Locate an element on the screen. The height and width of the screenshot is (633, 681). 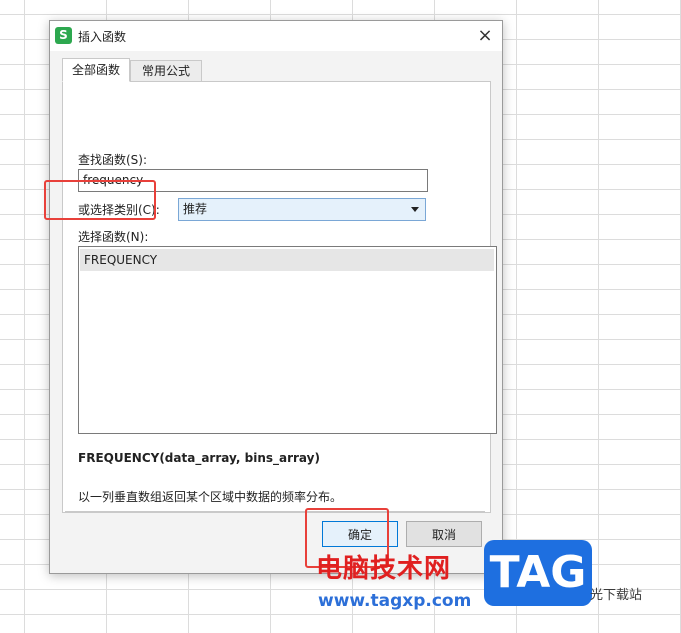
cancel-button: 取消 is located at coordinates (444, 534).